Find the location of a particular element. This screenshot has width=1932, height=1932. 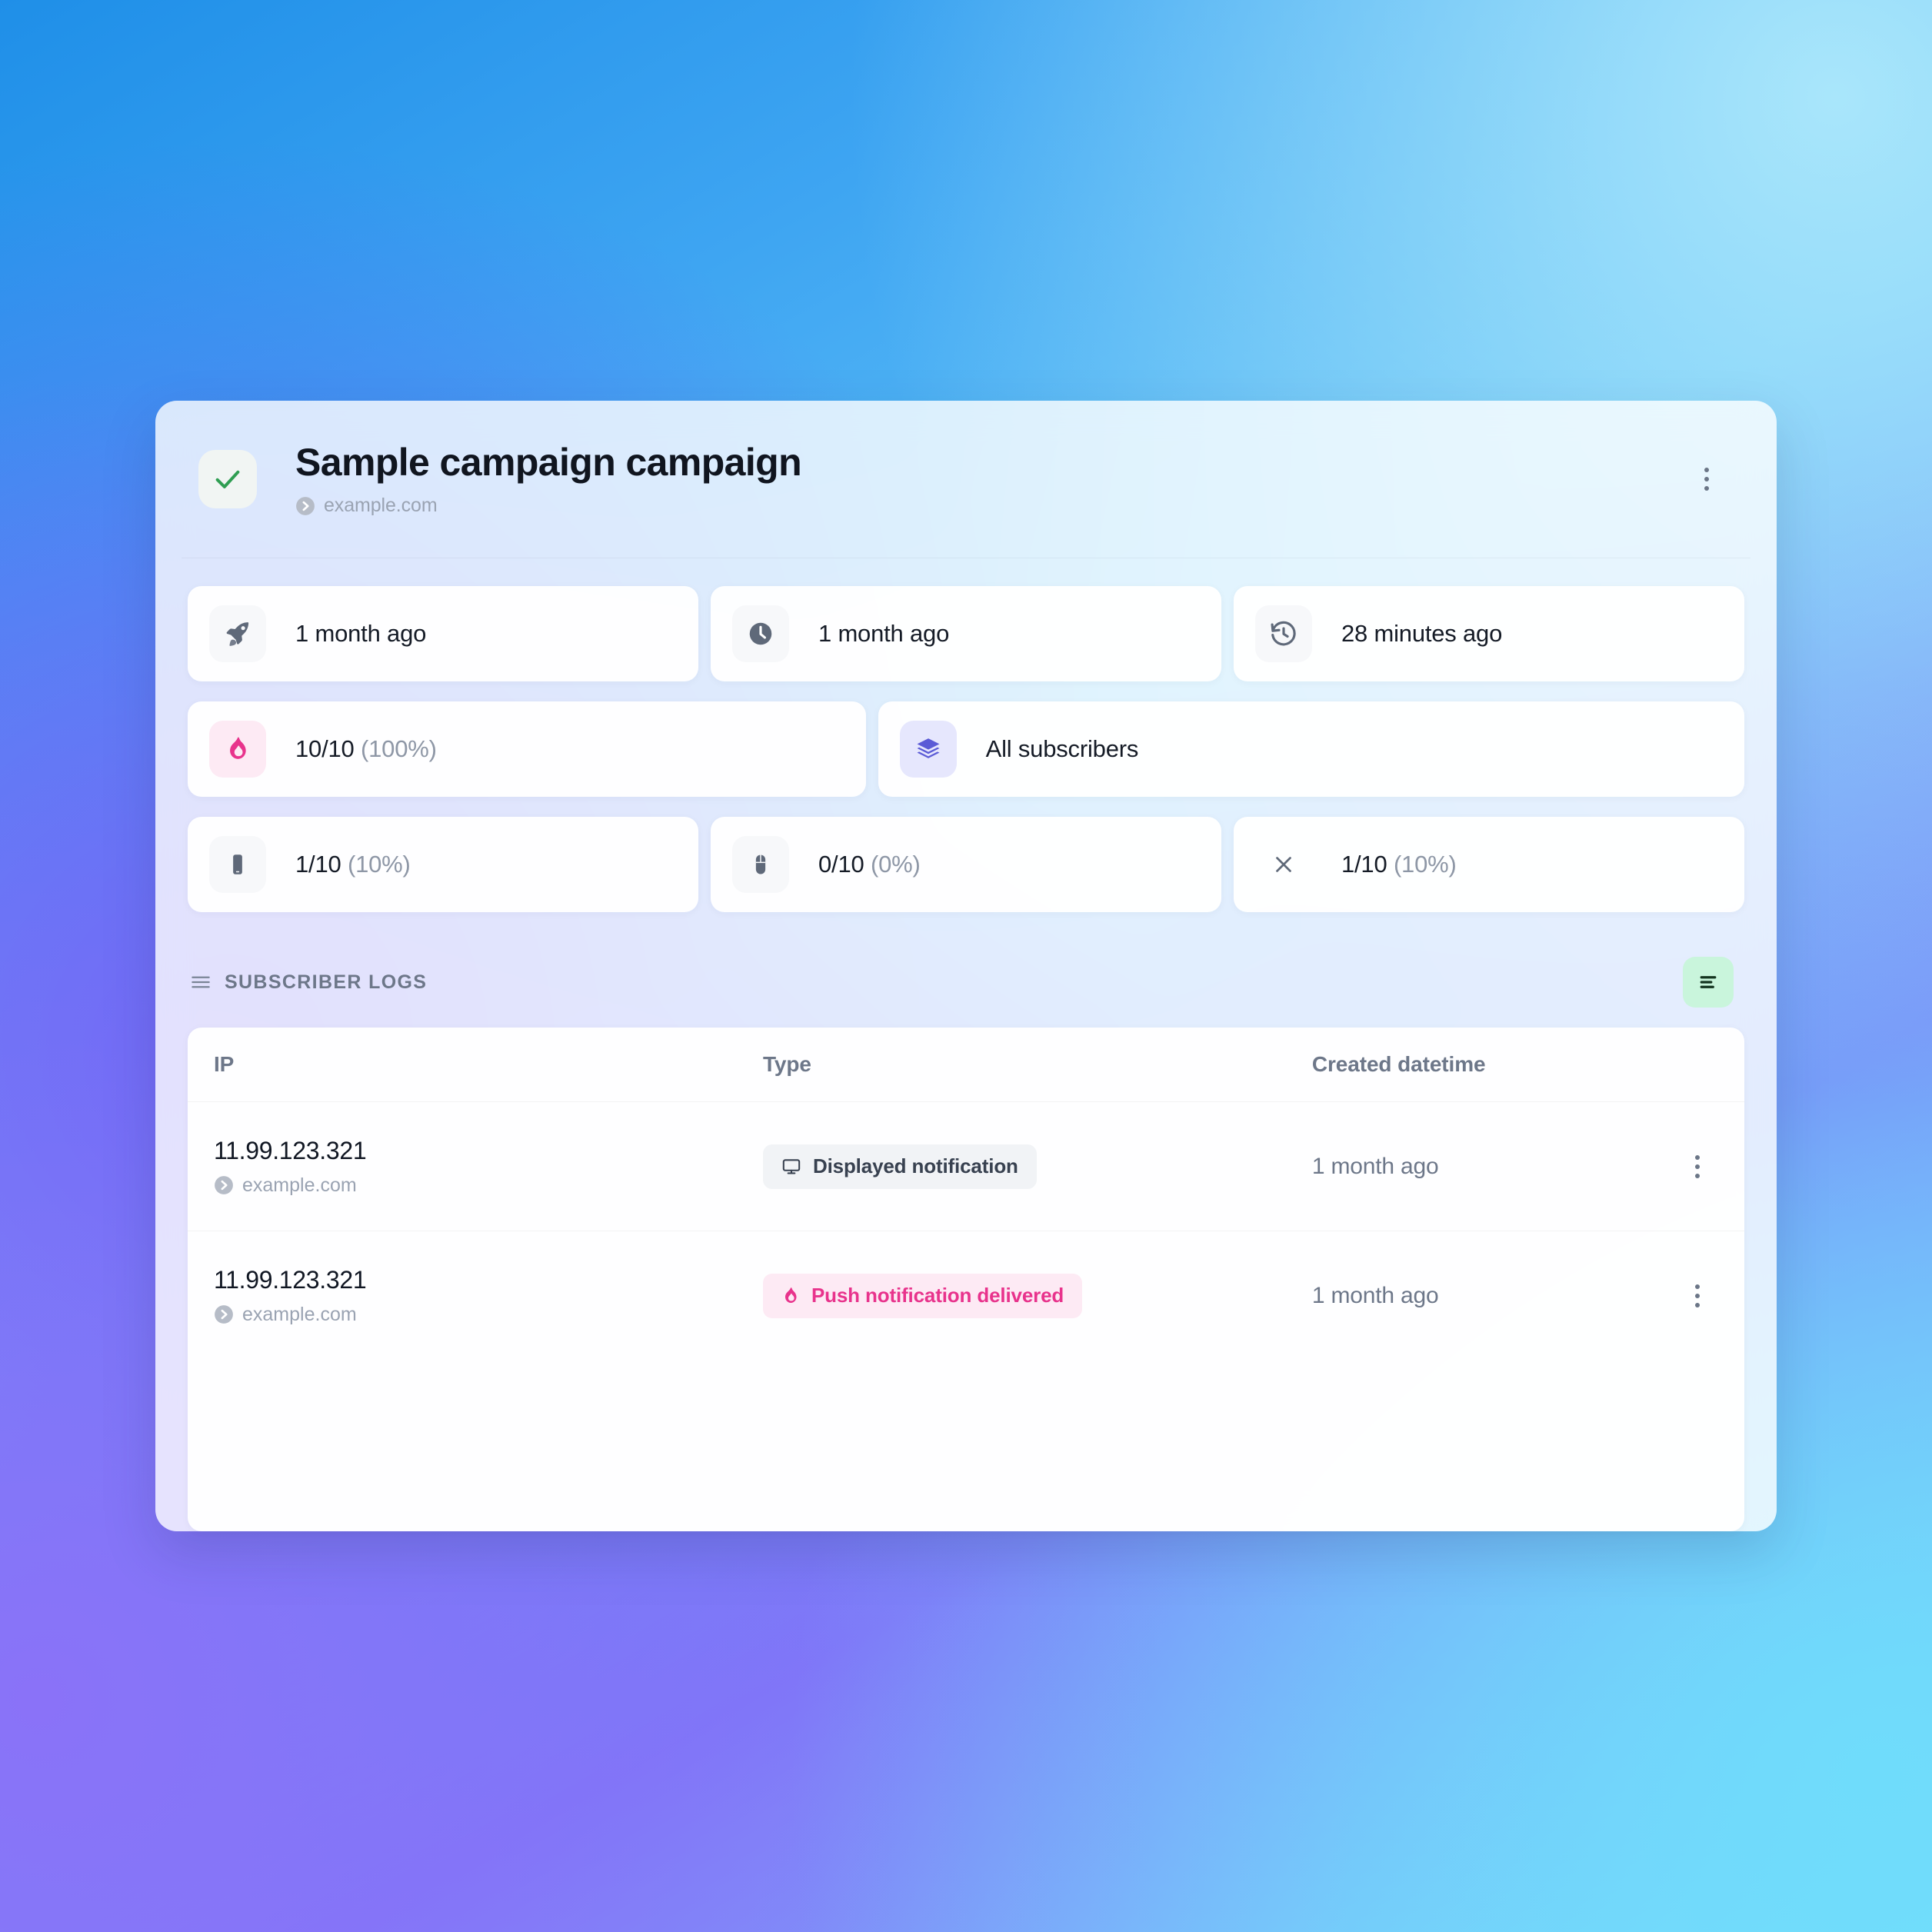

rocket-icon is located at coordinates (237, 633).